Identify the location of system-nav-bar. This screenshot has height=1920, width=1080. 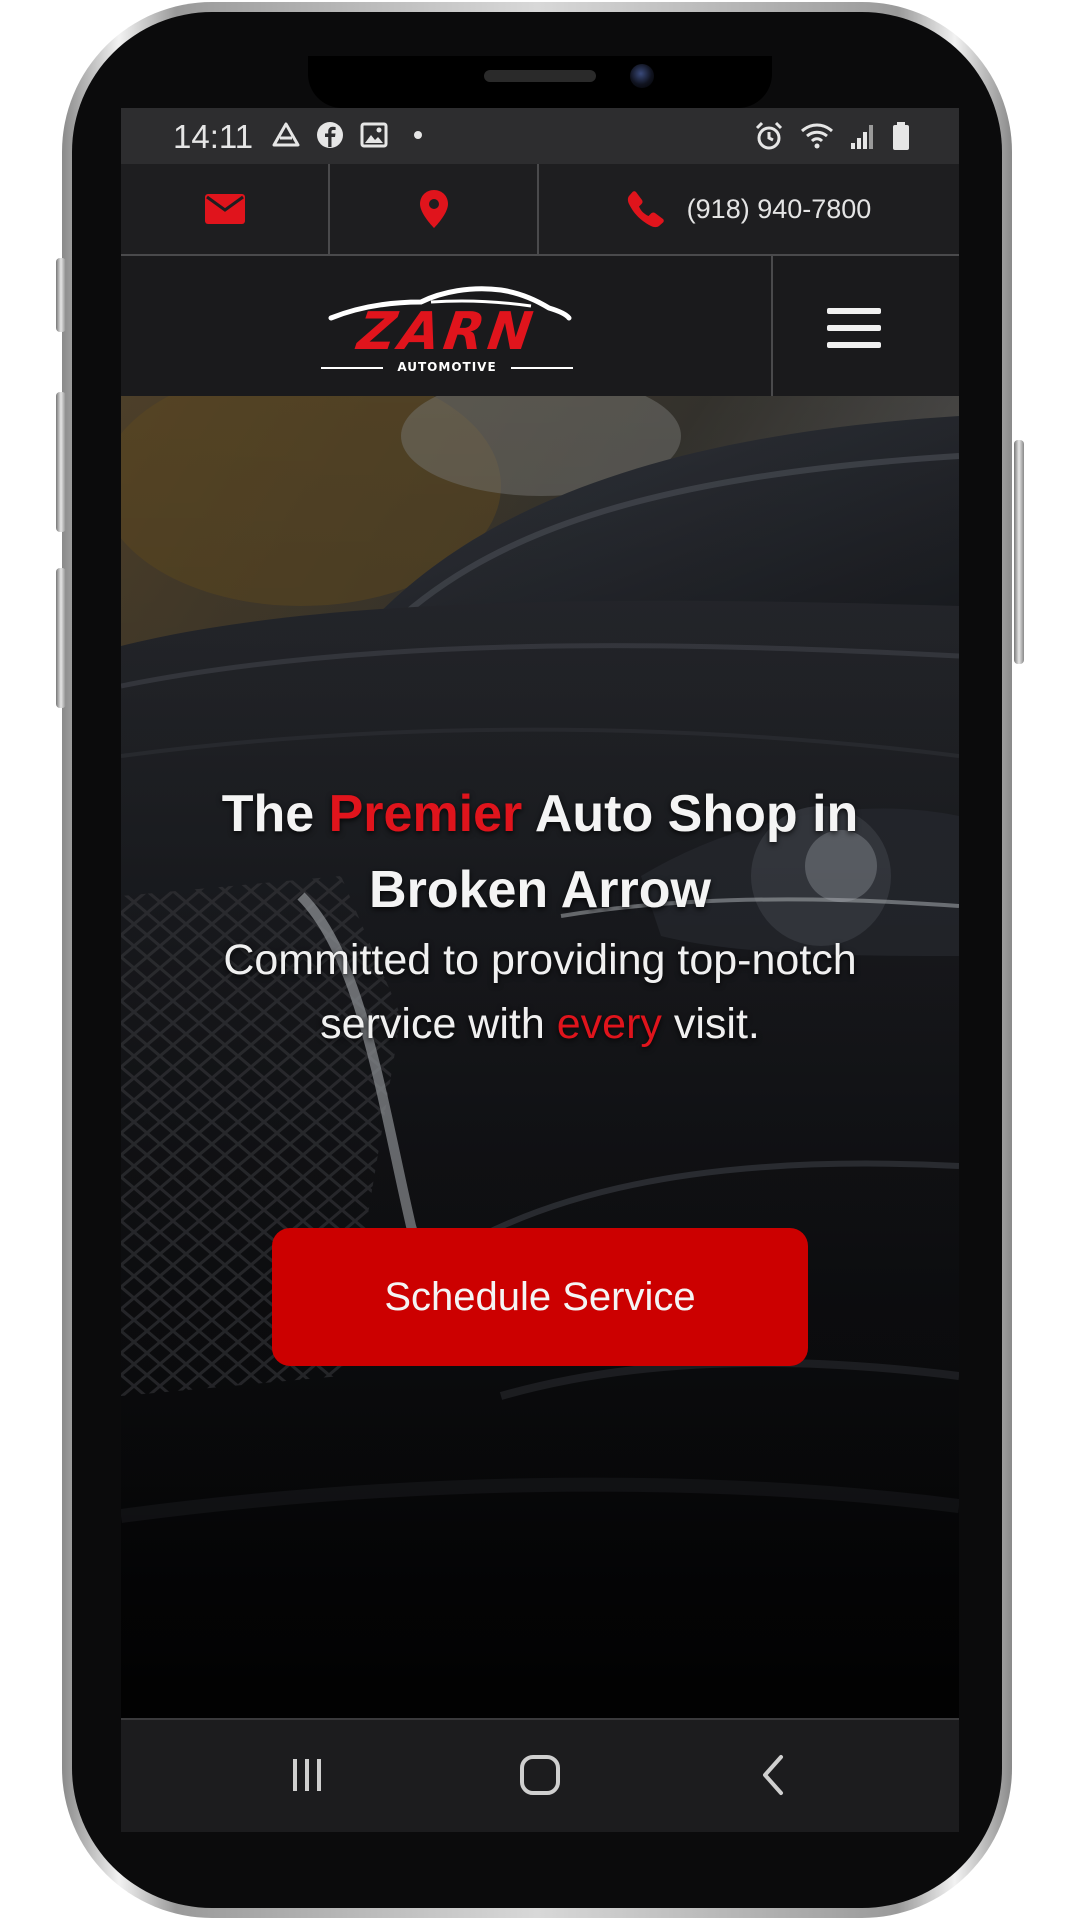
(540, 1775).